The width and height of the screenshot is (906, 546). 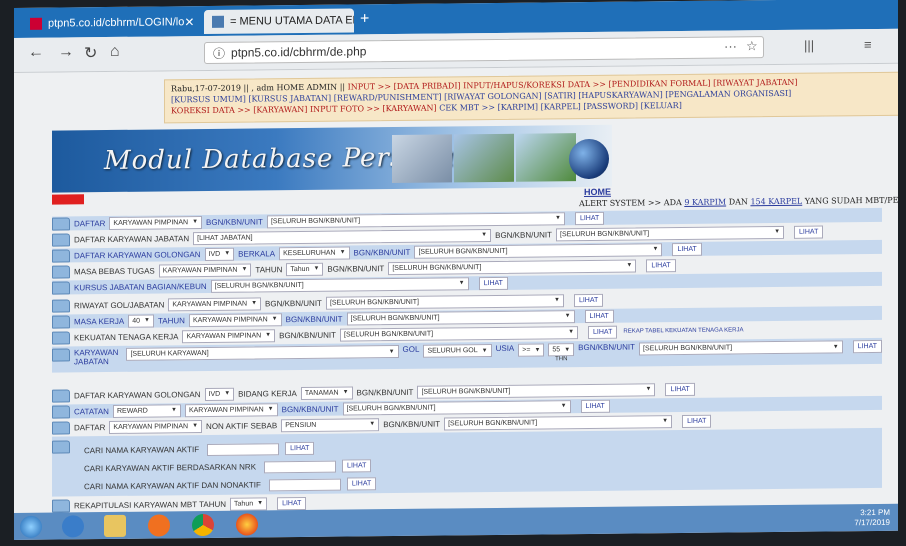 What do you see at coordinates (115, 526) in the screenshot?
I see `explorer-icon` at bounding box center [115, 526].